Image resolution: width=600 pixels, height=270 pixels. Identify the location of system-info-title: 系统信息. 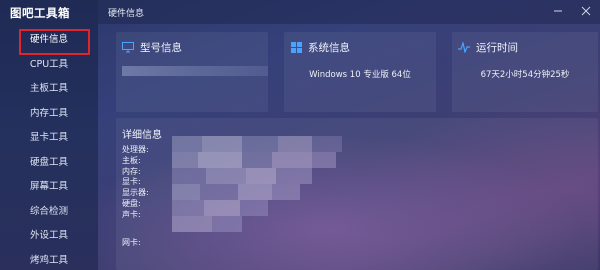
(329, 48).